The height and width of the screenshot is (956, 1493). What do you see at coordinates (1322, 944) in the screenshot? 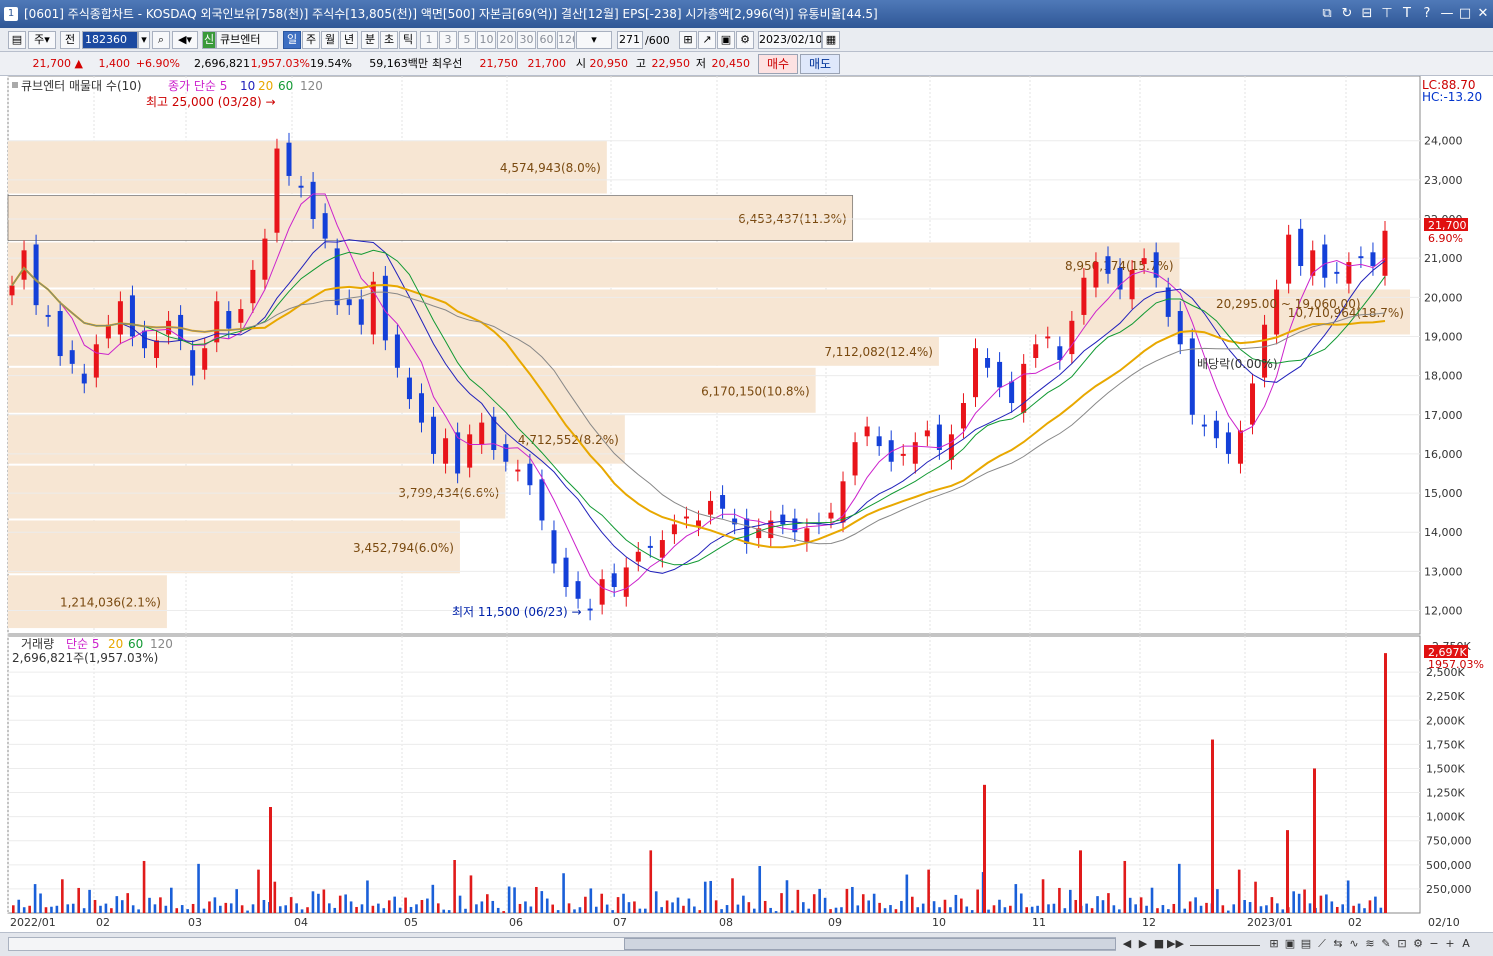
I see `line-tool-icon: ⟋` at bounding box center [1322, 944].